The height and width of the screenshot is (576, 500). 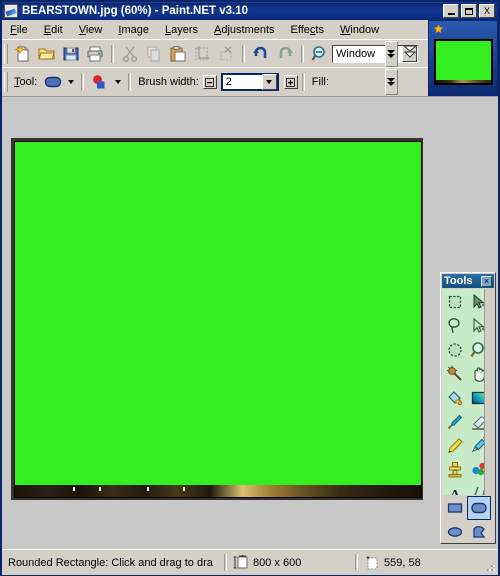 I want to click on close-icon: ×, so click(x=486, y=280).